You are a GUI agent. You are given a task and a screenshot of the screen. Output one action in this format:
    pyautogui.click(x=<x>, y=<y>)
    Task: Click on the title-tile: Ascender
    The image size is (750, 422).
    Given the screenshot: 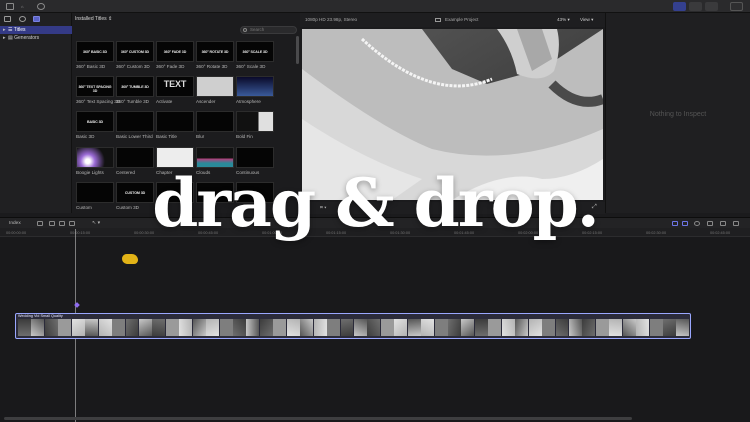 What is the action you would take?
    pyautogui.click(x=215, y=90)
    